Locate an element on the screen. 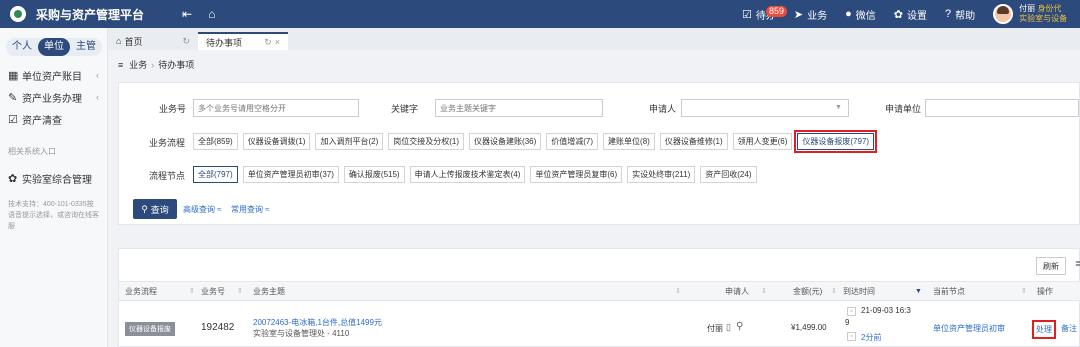 The image size is (1080, 347). business-menu: ➤ 业务 is located at coordinates (810, 14).